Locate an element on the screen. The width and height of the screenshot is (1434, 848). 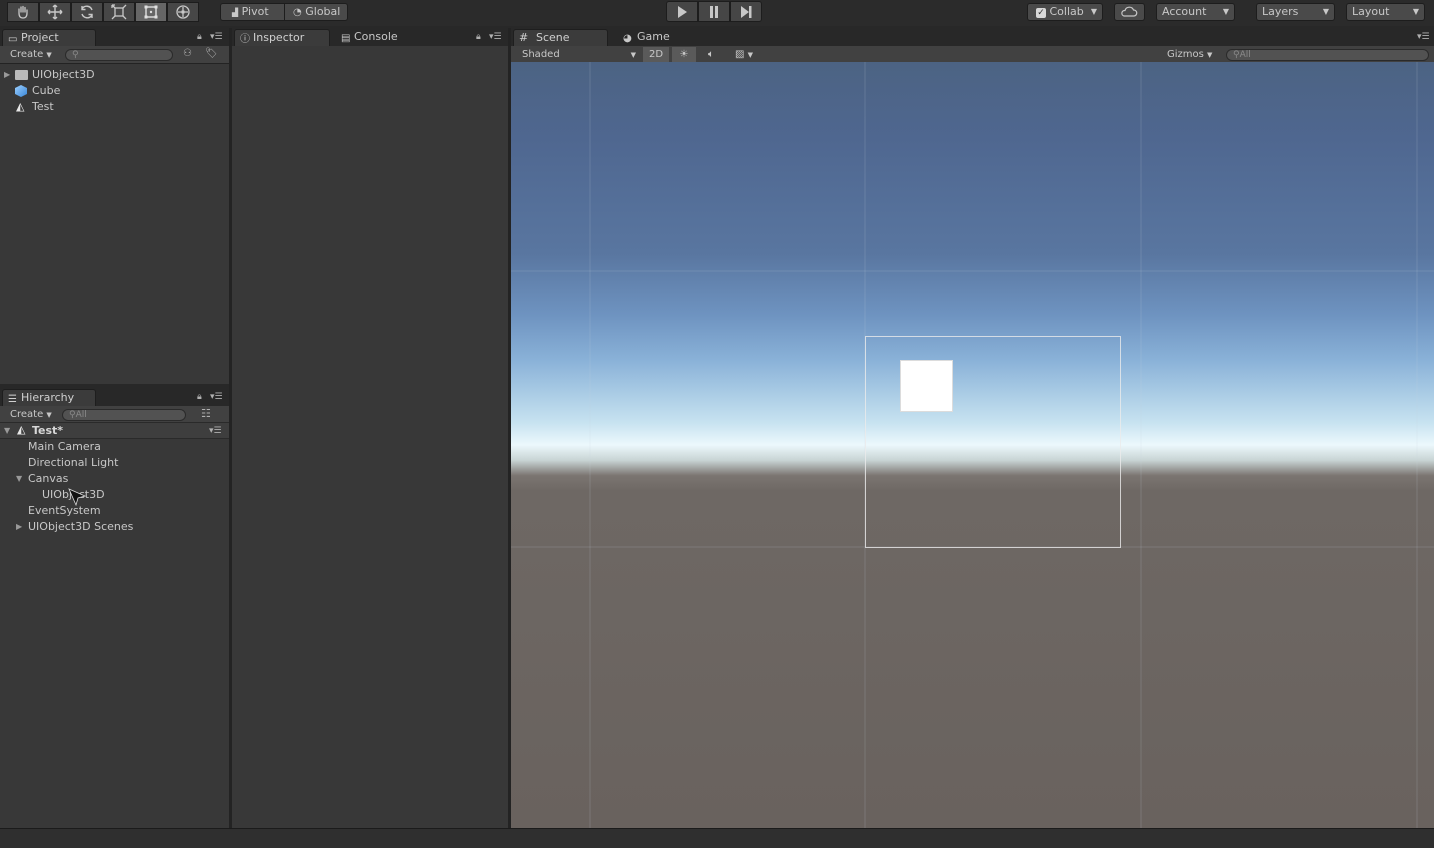
step-button is located at coordinates (746, 11).